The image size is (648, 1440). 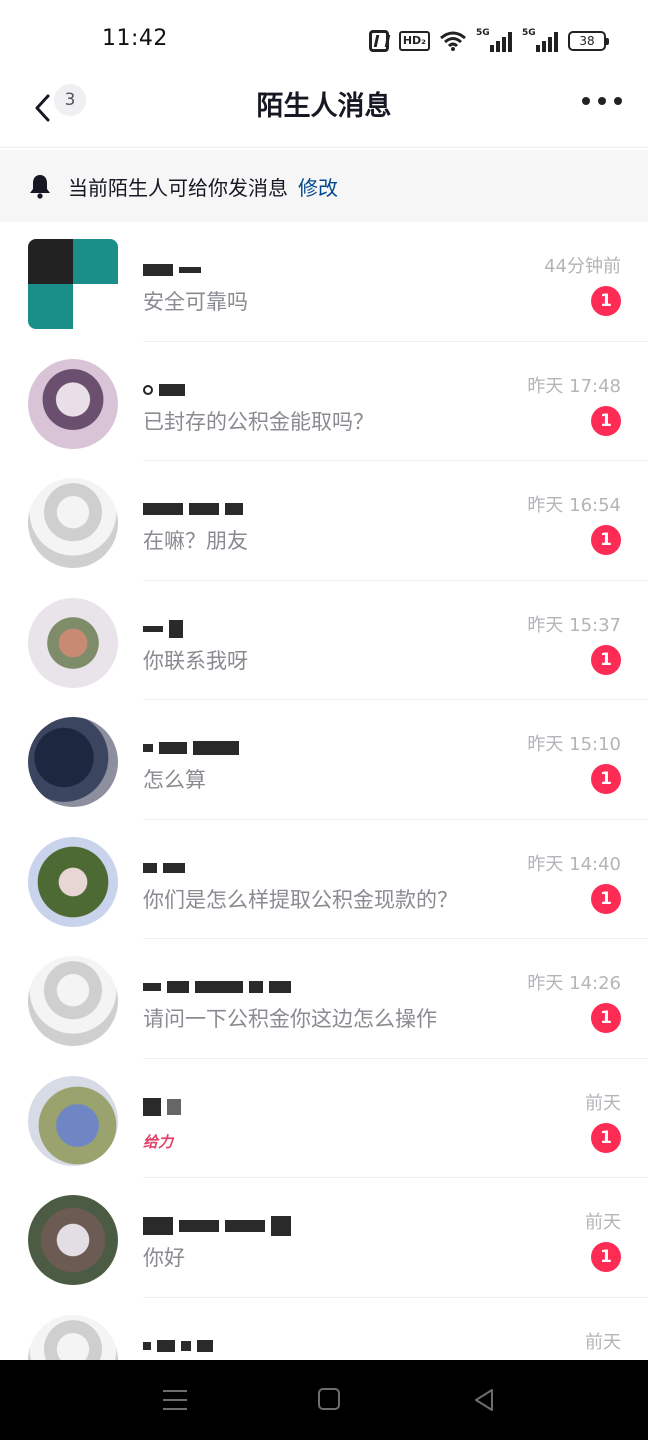 What do you see at coordinates (324, 521) in the screenshot?
I see `list-item: 昨天 16:54 在嘛？朋友 1` at bounding box center [324, 521].